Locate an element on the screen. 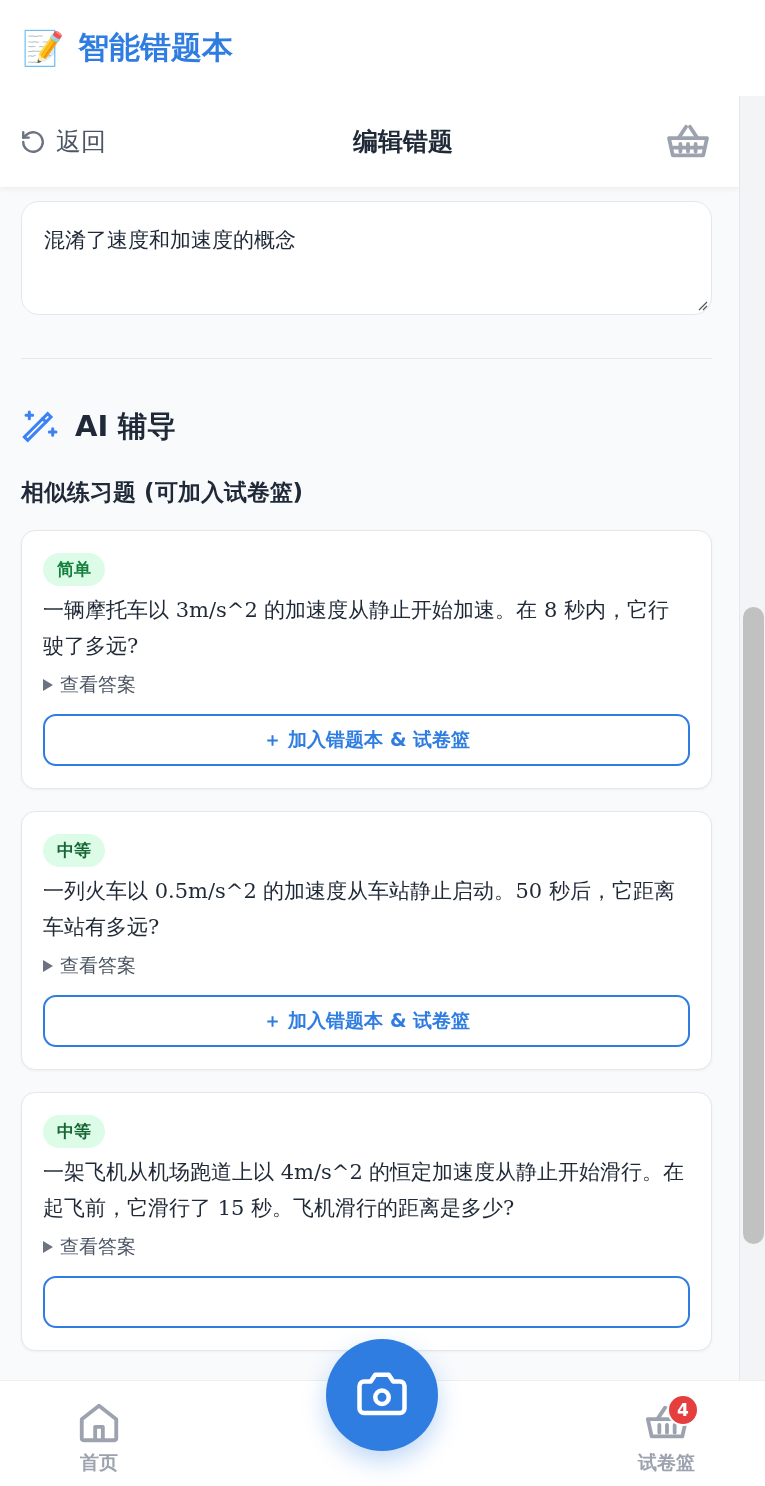 The image size is (765, 1486). question-text: 一架飞机从机场跑道上以 4m/s^2 的恒定加速度从静止开始滑行。在起飞前，它滑行了 15 秒。飞机滑行的距离是多少? is located at coordinates (364, 1190).